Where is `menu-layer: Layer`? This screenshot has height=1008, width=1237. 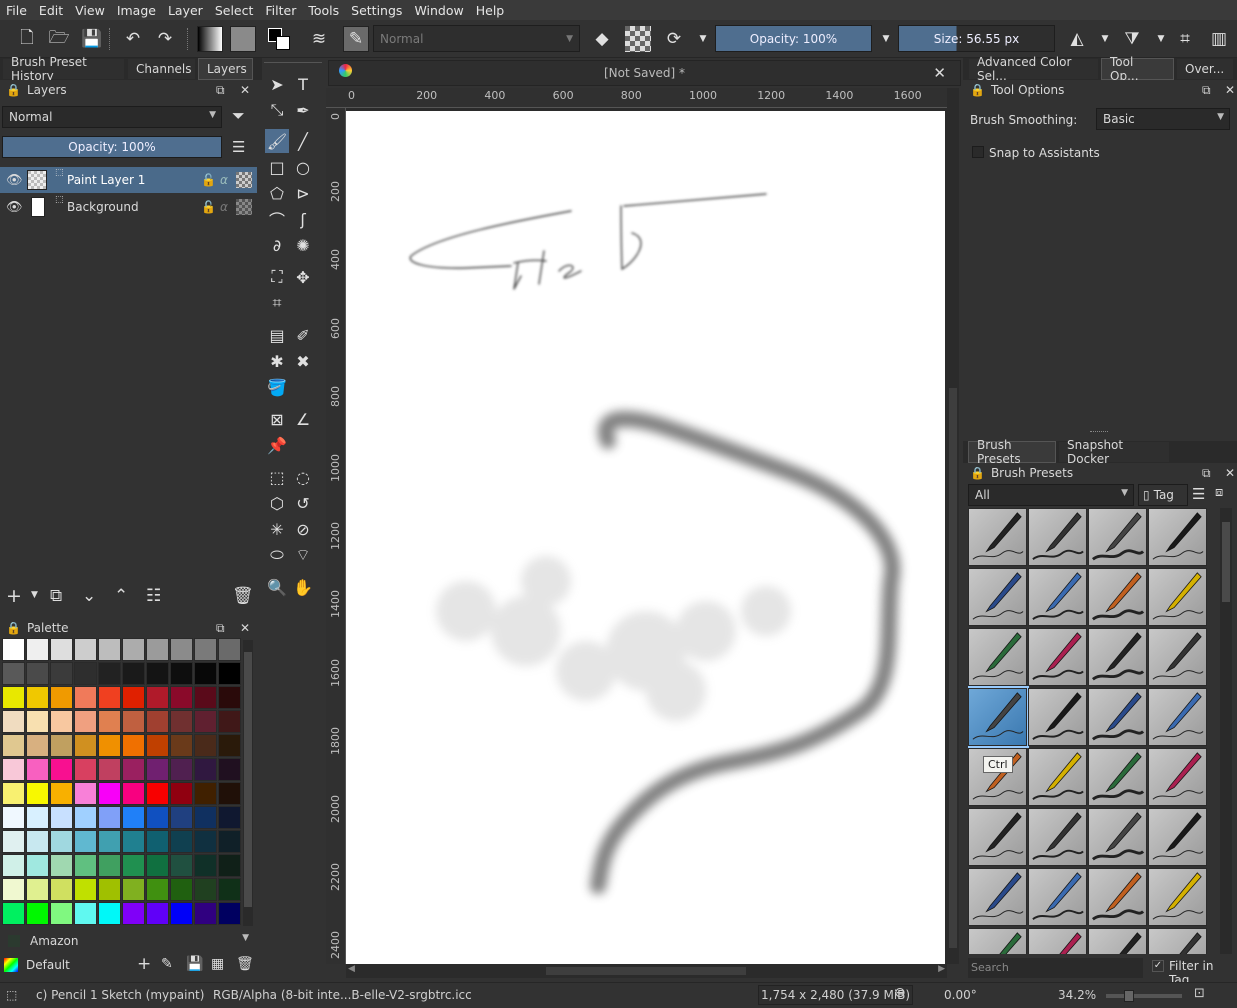 menu-layer: Layer is located at coordinates (185, 10).